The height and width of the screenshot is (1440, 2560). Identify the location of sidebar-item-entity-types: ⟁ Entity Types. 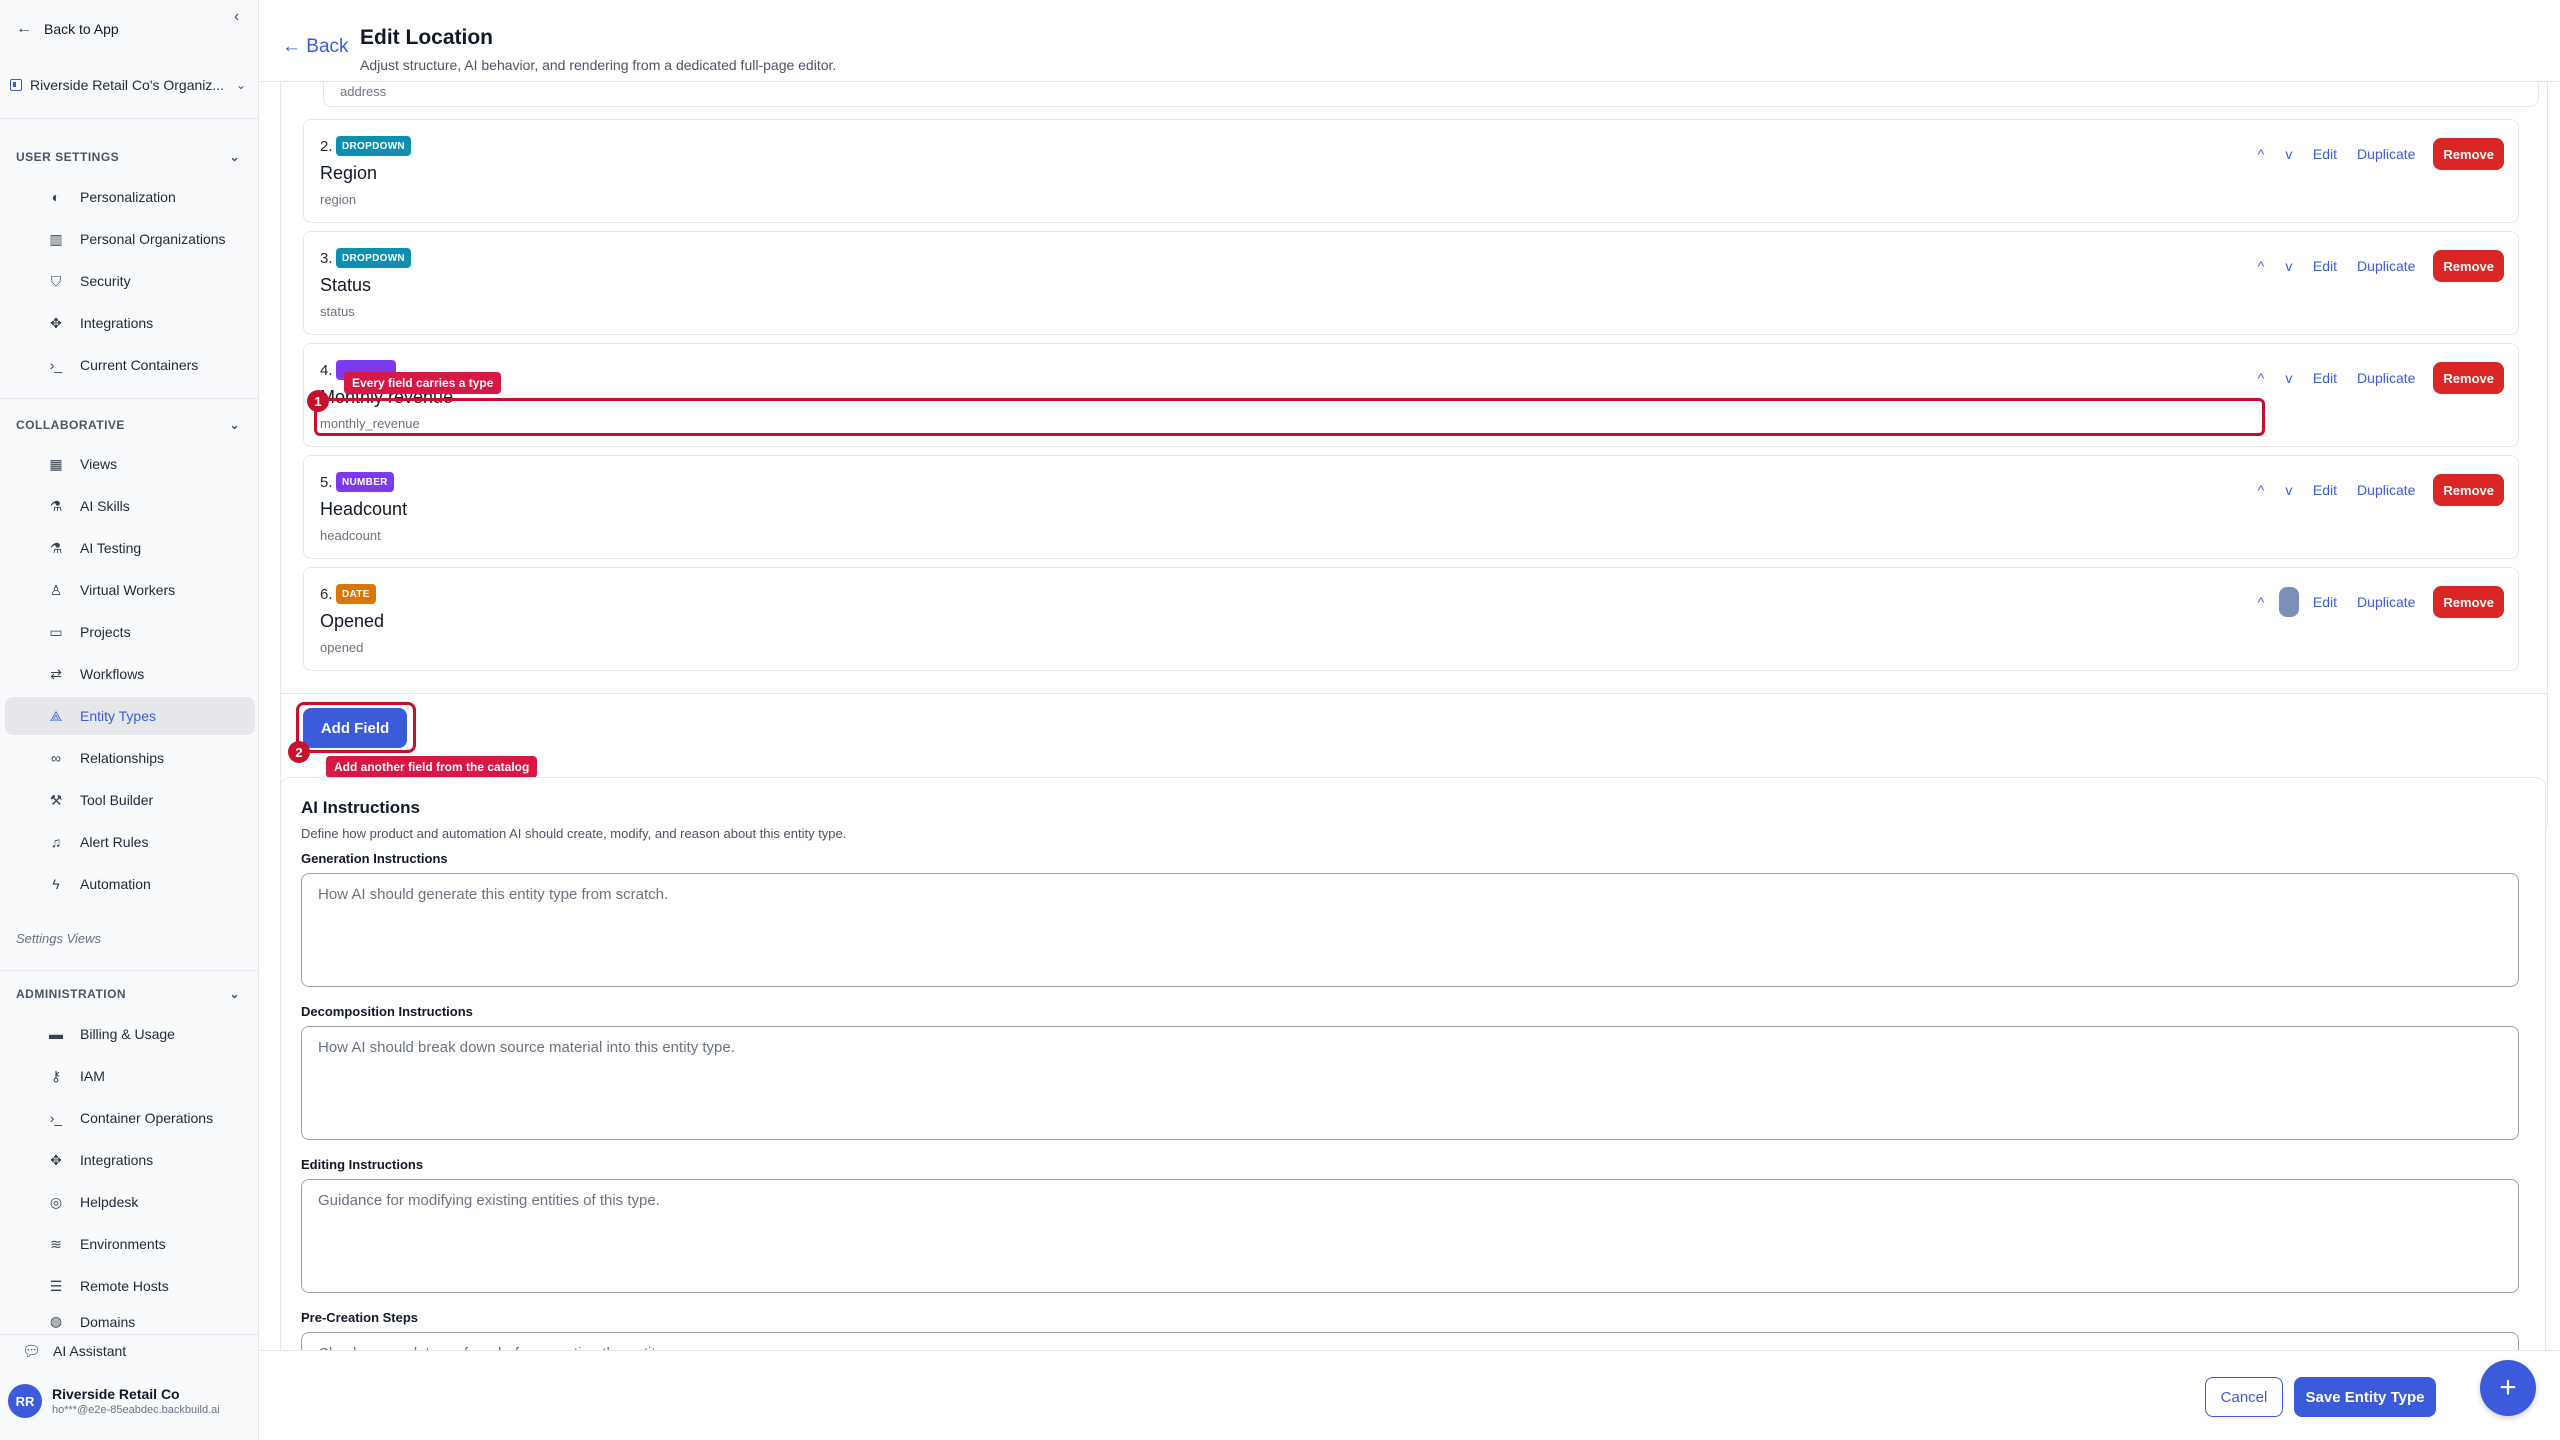
(130, 716).